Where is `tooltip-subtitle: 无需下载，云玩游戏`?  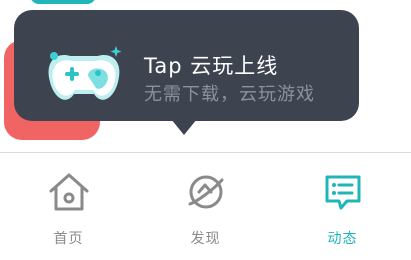 tooltip-subtitle: 无需下载，云玩游戏 is located at coordinates (229, 94).